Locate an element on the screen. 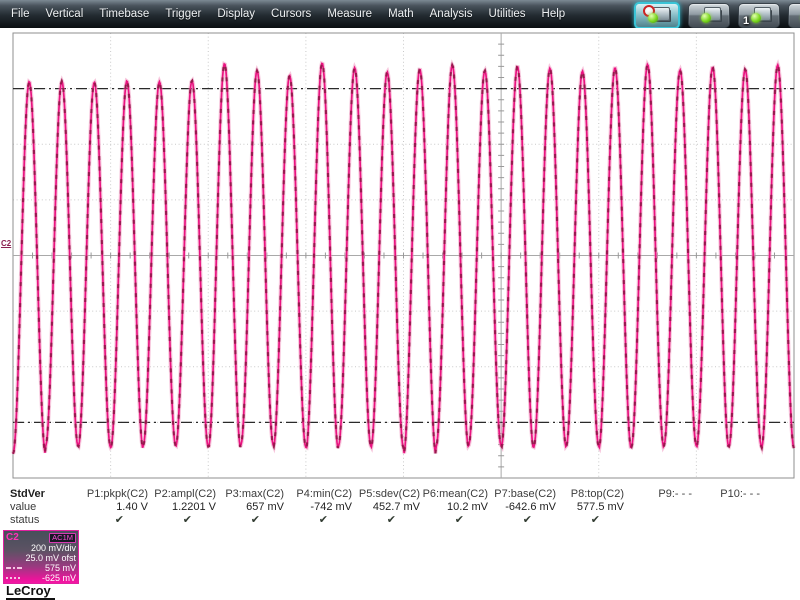  lecroy-logo: LeCroy is located at coordinates (30, 592).